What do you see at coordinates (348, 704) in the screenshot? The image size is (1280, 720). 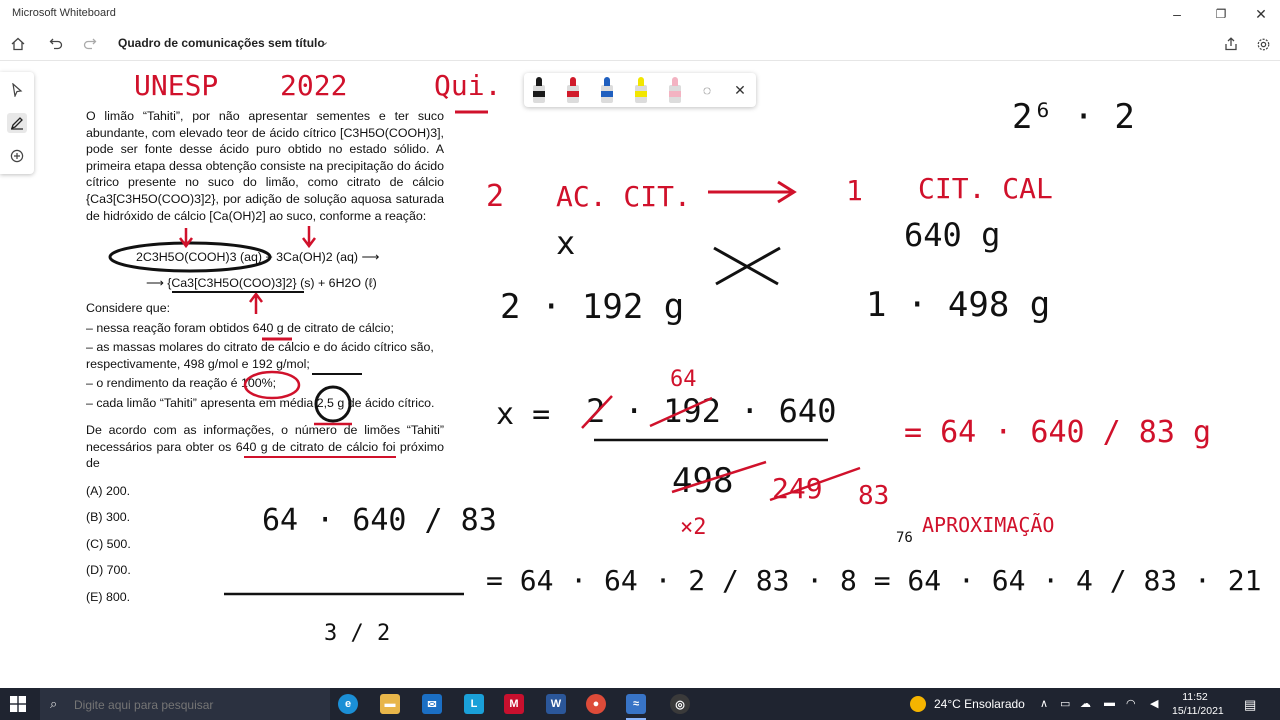 I see `edge-icon: e` at bounding box center [348, 704].